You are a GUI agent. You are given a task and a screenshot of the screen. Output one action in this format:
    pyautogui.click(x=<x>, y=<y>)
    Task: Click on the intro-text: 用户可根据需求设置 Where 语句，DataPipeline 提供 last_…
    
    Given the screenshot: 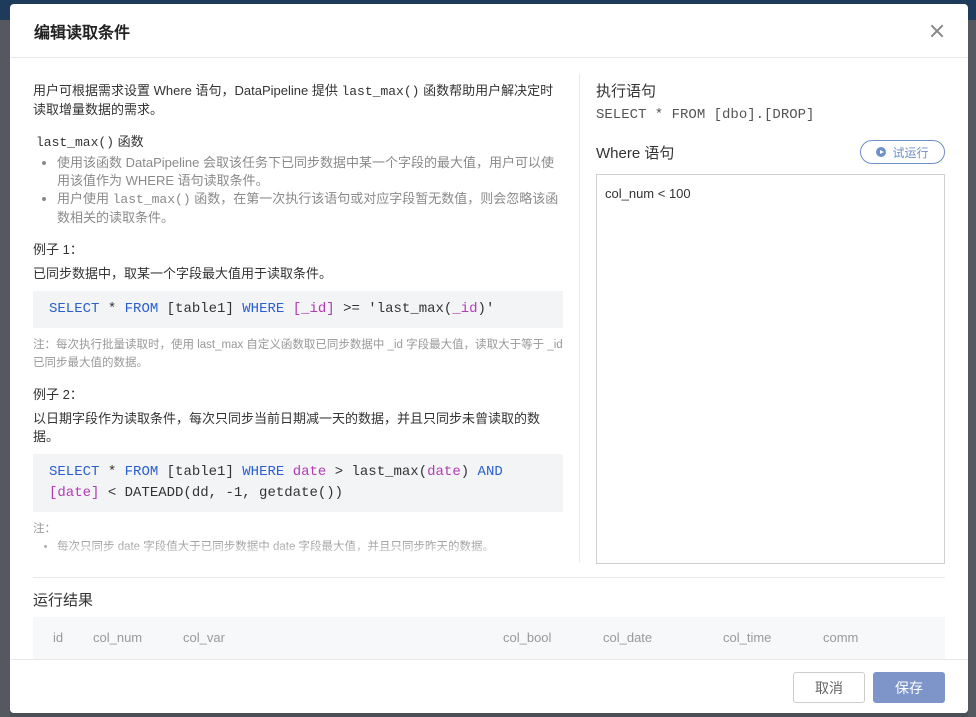 What is the action you would take?
    pyautogui.click(x=293, y=100)
    